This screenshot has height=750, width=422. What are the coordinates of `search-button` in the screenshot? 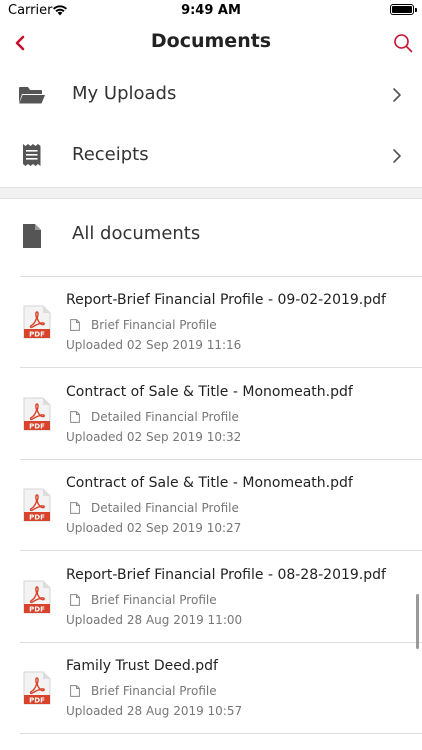 It's located at (403, 43).